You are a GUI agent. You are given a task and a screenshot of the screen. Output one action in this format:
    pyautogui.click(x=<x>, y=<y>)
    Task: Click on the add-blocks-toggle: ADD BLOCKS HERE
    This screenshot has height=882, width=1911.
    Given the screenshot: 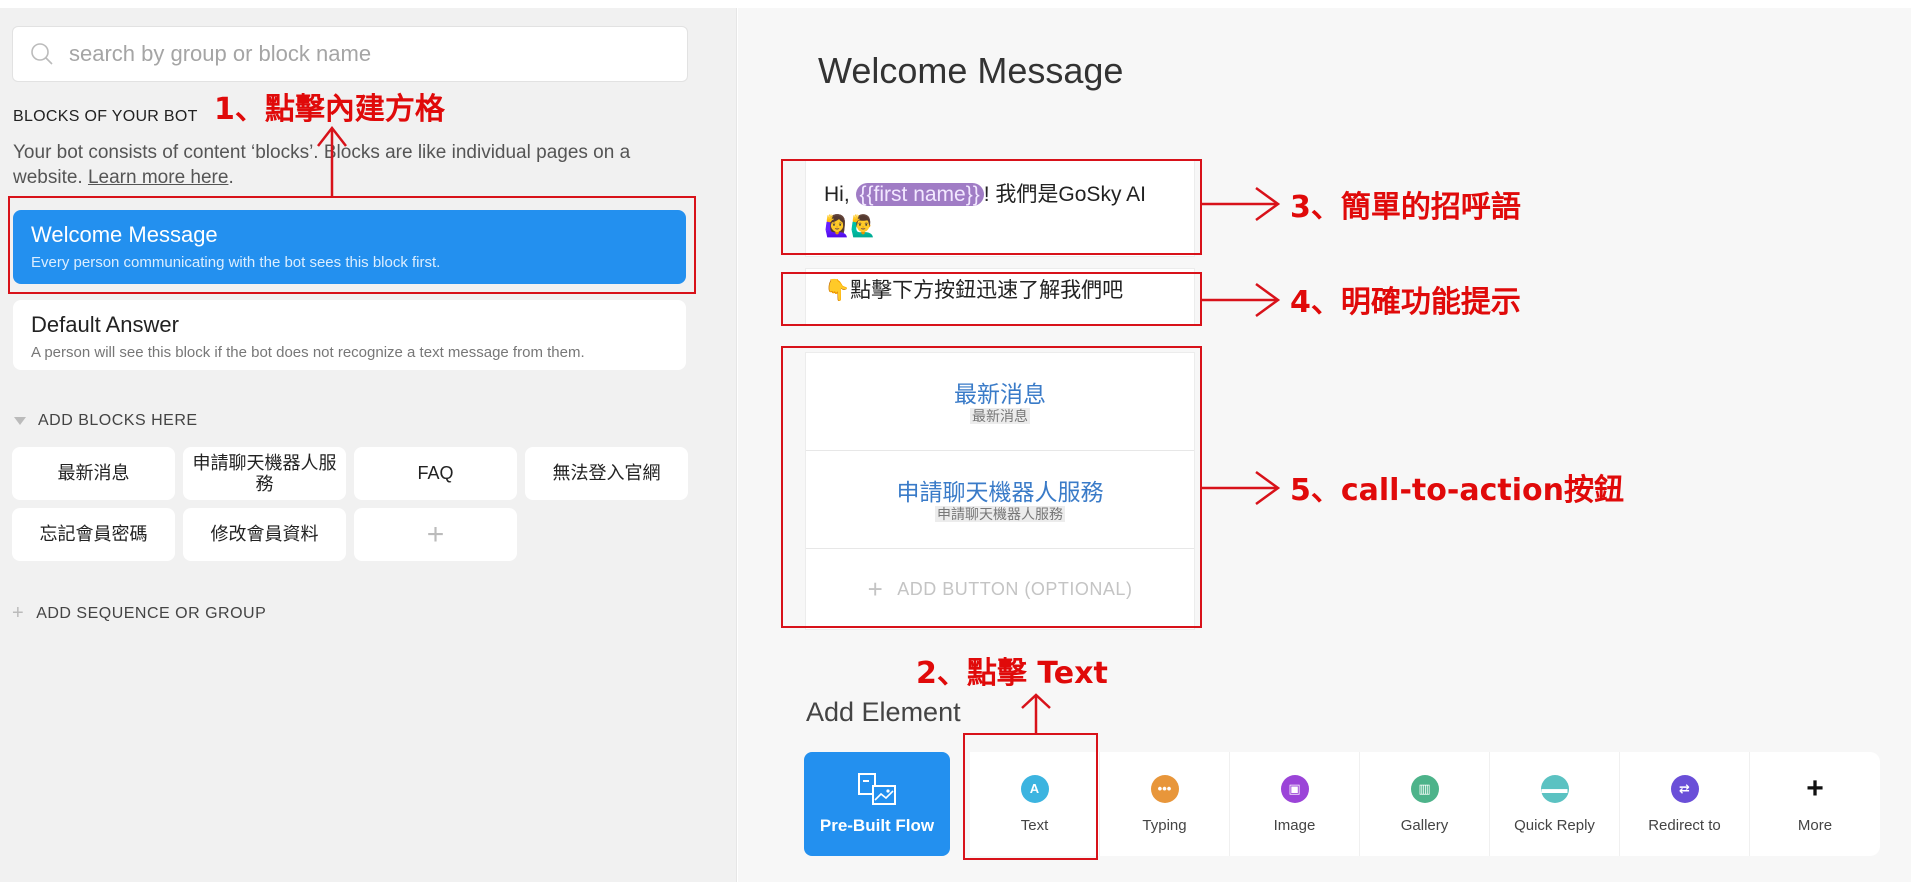 What is the action you would take?
    pyautogui.click(x=106, y=421)
    